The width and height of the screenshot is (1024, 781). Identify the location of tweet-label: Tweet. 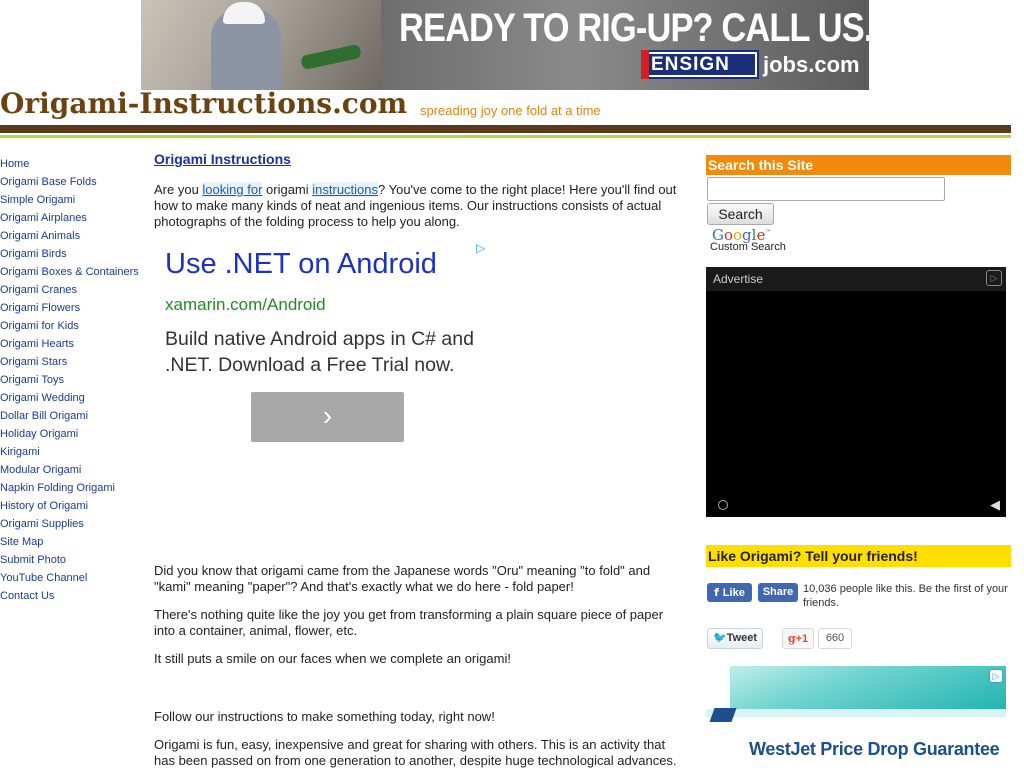
(742, 638).